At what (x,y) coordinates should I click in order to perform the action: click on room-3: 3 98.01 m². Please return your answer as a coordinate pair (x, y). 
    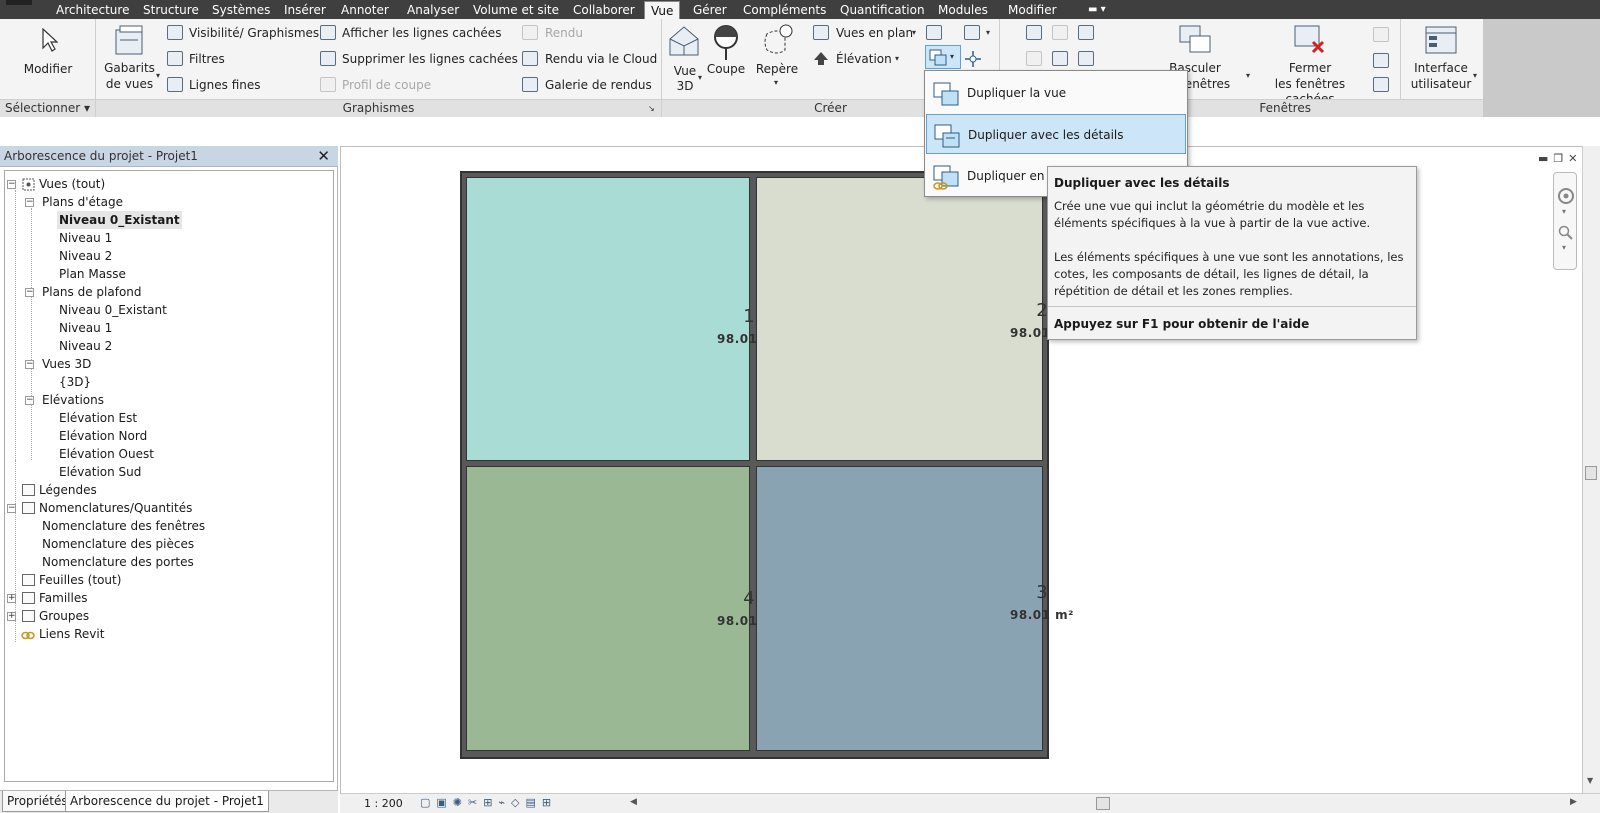
    Looking at the image, I should click on (914, 608).